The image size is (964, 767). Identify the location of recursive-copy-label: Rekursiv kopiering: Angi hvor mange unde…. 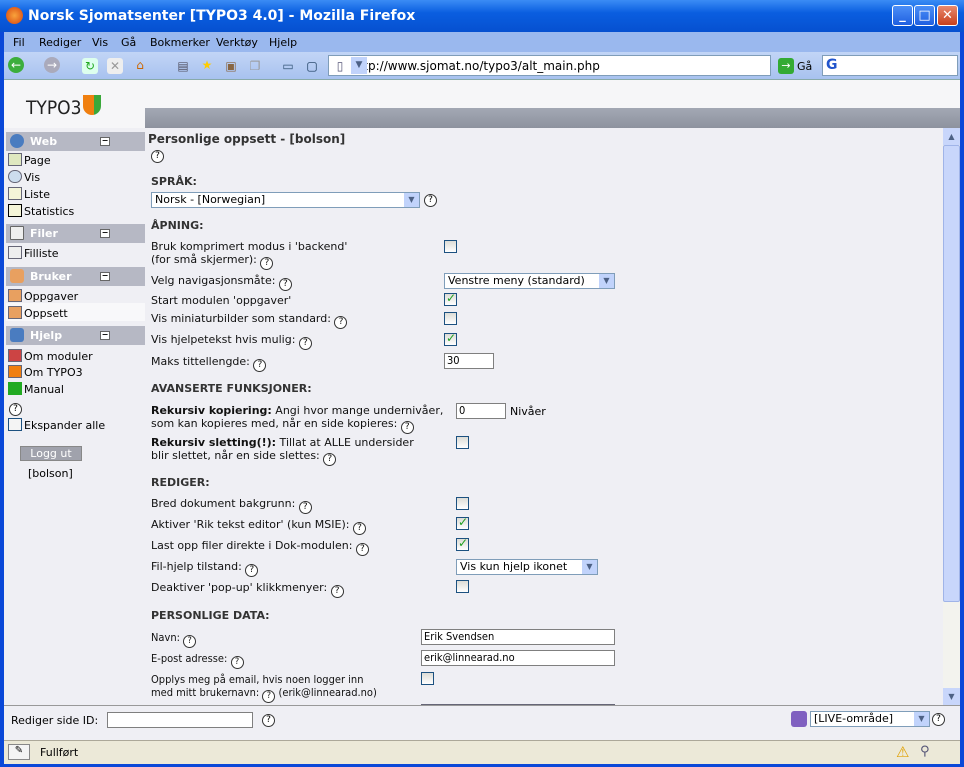
(297, 419).